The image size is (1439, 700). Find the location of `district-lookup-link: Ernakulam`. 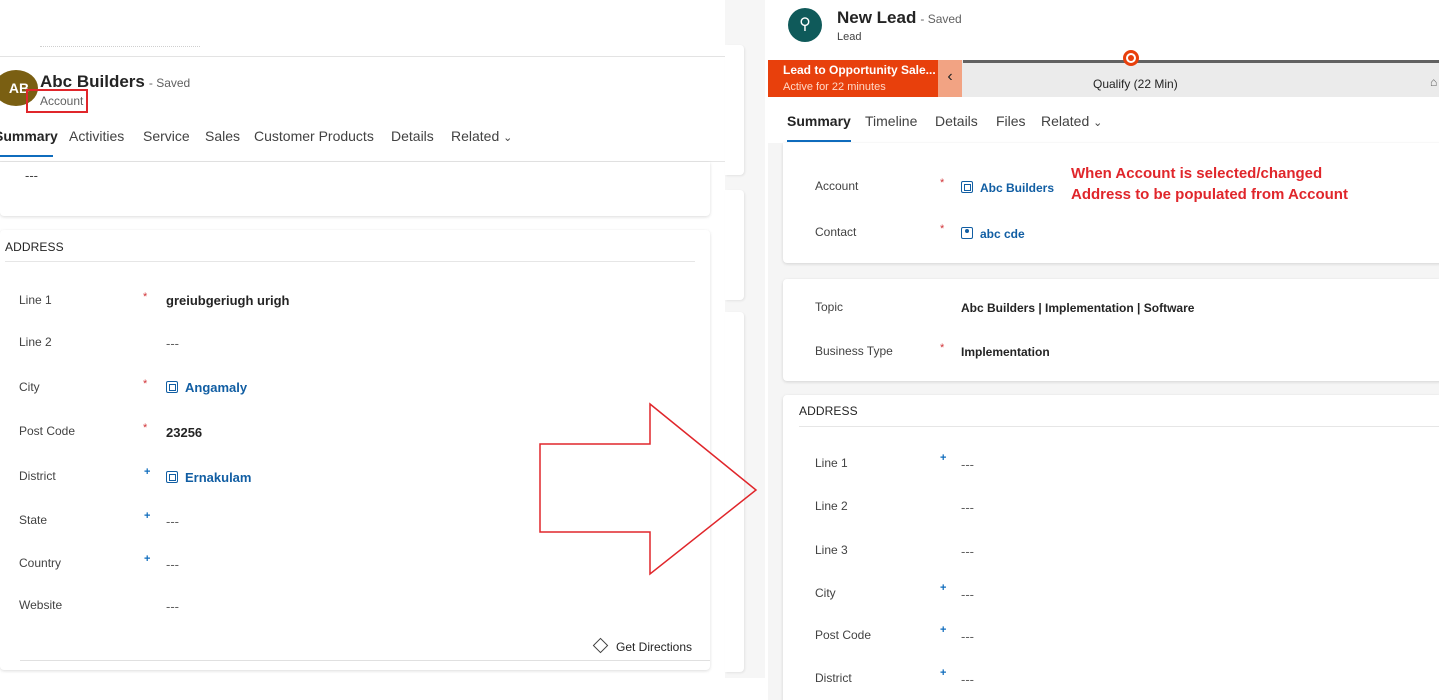

district-lookup-link: Ernakulam is located at coordinates (208, 477).